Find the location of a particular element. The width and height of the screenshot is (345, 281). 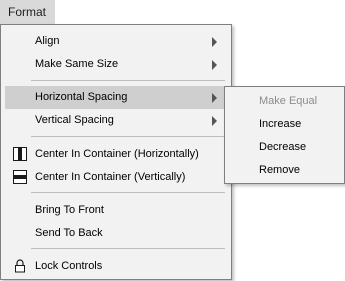

menu-item-horizontal-spacing: Horizontal Spacing is located at coordinates (116, 97).